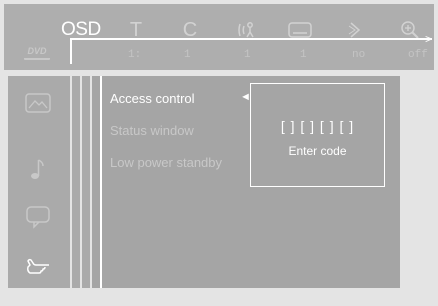 This screenshot has height=306, width=438. I want to click on cursor-line-horizontal, so click(251, 39).